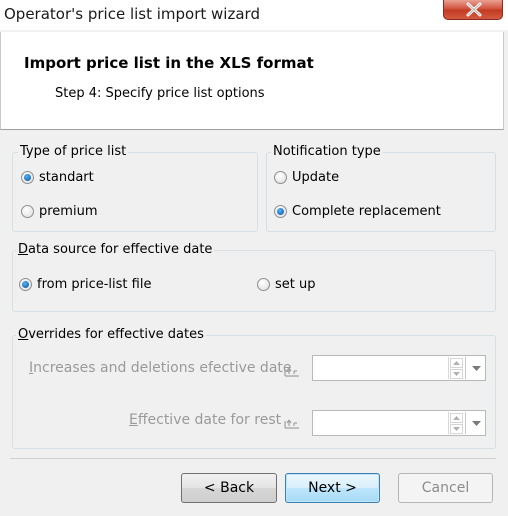 The height and width of the screenshot is (516, 508). I want to click on step-subtitle: Step 4: Specify price list options, so click(160, 93).